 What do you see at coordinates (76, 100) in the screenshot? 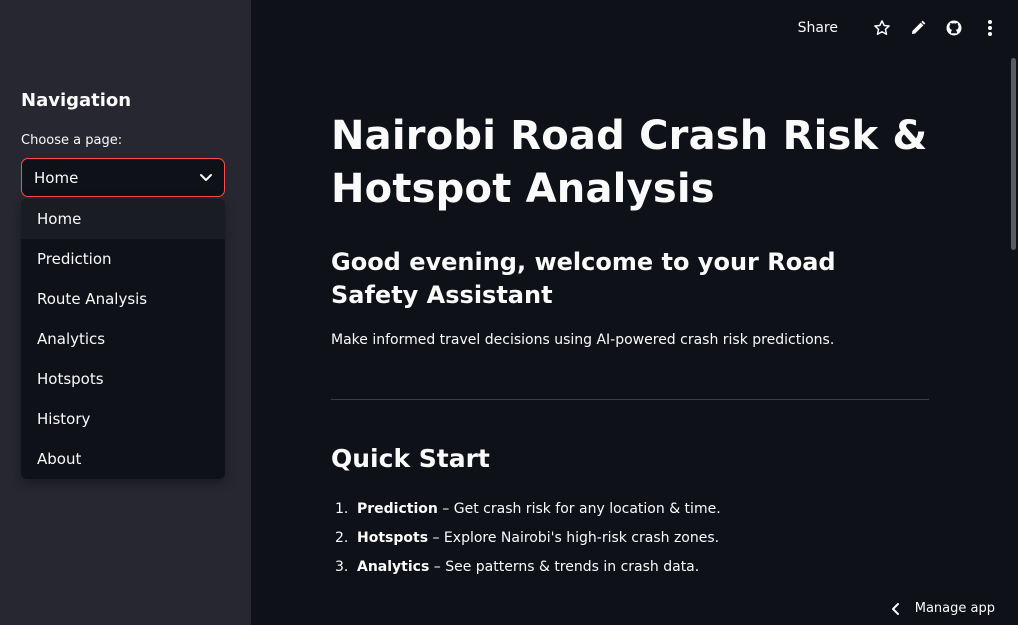
I see `sidebar-title: Navigation` at bounding box center [76, 100].